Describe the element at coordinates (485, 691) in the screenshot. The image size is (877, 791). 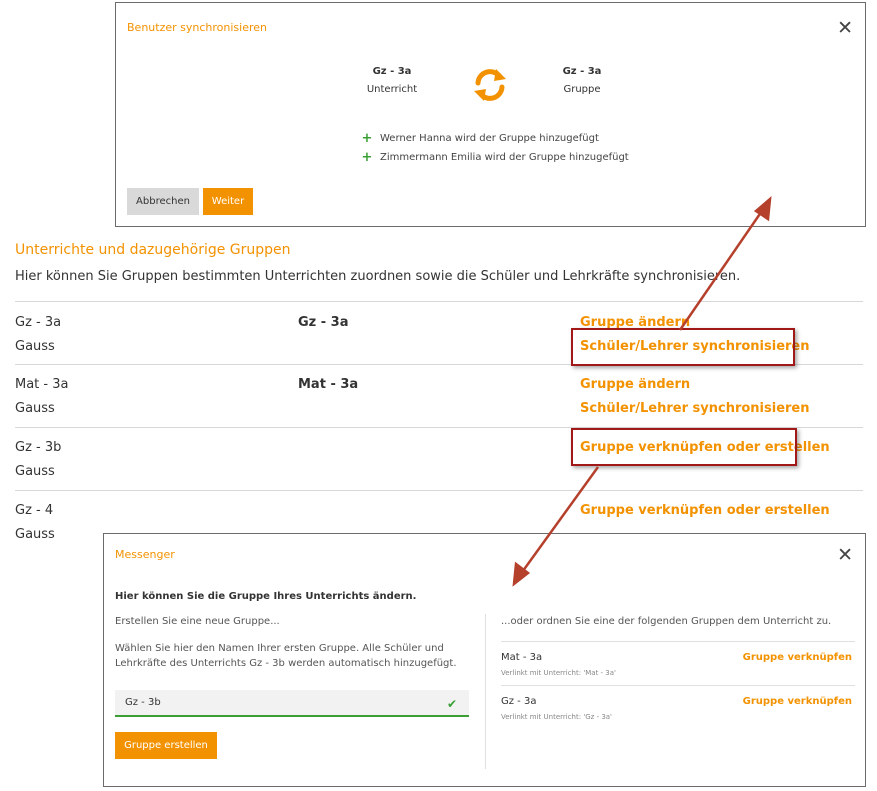
I see `column-divider` at that location.